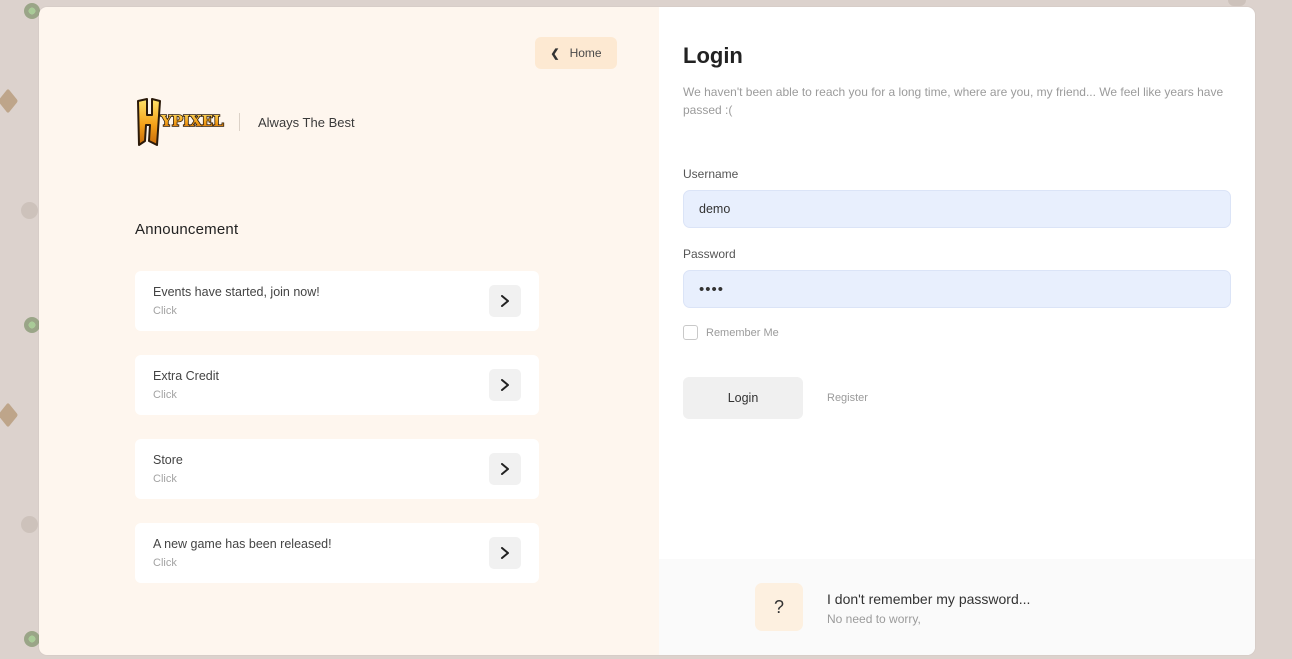 Image resolution: width=1292 pixels, height=659 pixels. What do you see at coordinates (337, 301) in the screenshot?
I see `announcement-item: Events have started, join now! Click` at bounding box center [337, 301].